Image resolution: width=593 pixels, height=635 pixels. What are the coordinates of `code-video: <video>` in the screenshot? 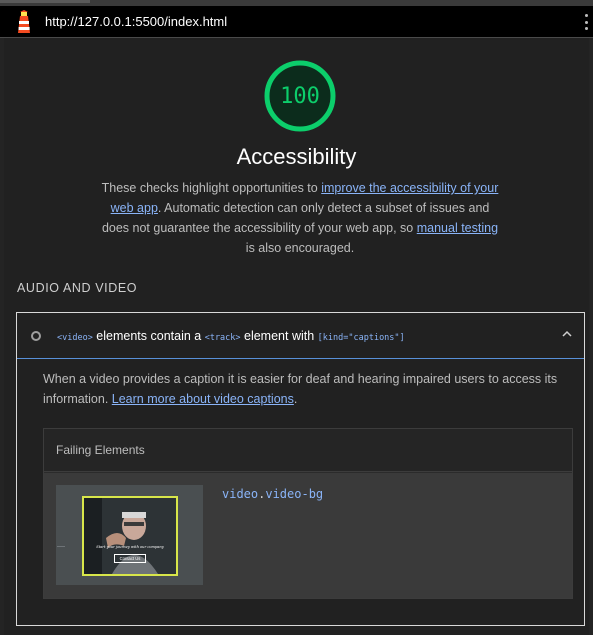 It's located at (75, 337).